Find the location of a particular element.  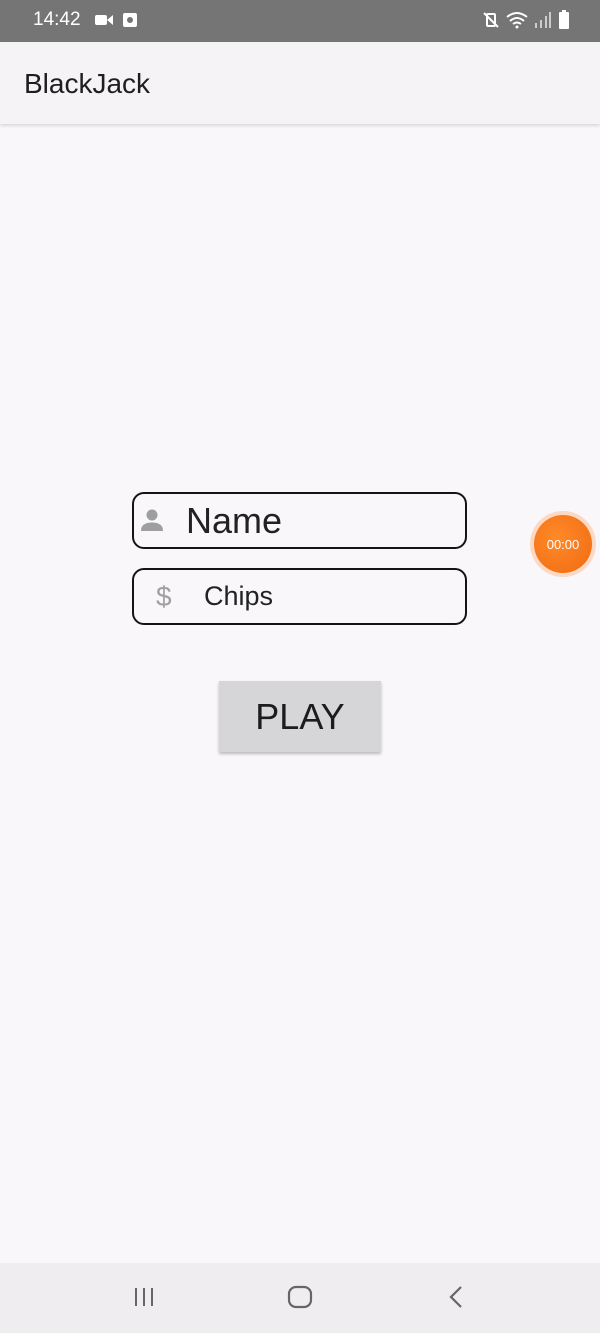

person-icon is located at coordinates (152, 520).